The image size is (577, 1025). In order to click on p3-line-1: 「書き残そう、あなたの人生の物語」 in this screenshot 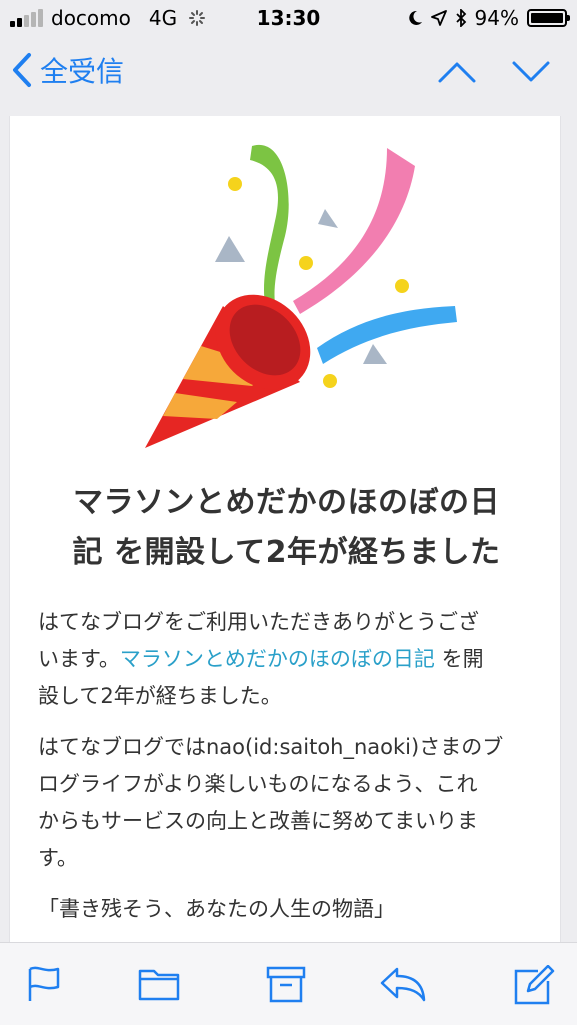, I will do `click(216, 909)`.